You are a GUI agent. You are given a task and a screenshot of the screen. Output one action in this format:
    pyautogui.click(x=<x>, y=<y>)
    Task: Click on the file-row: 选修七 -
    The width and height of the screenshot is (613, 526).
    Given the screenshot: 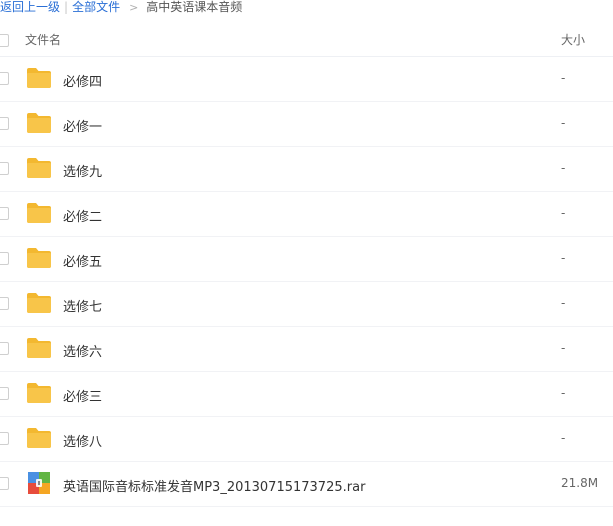 What is the action you would take?
    pyautogui.click(x=306, y=304)
    